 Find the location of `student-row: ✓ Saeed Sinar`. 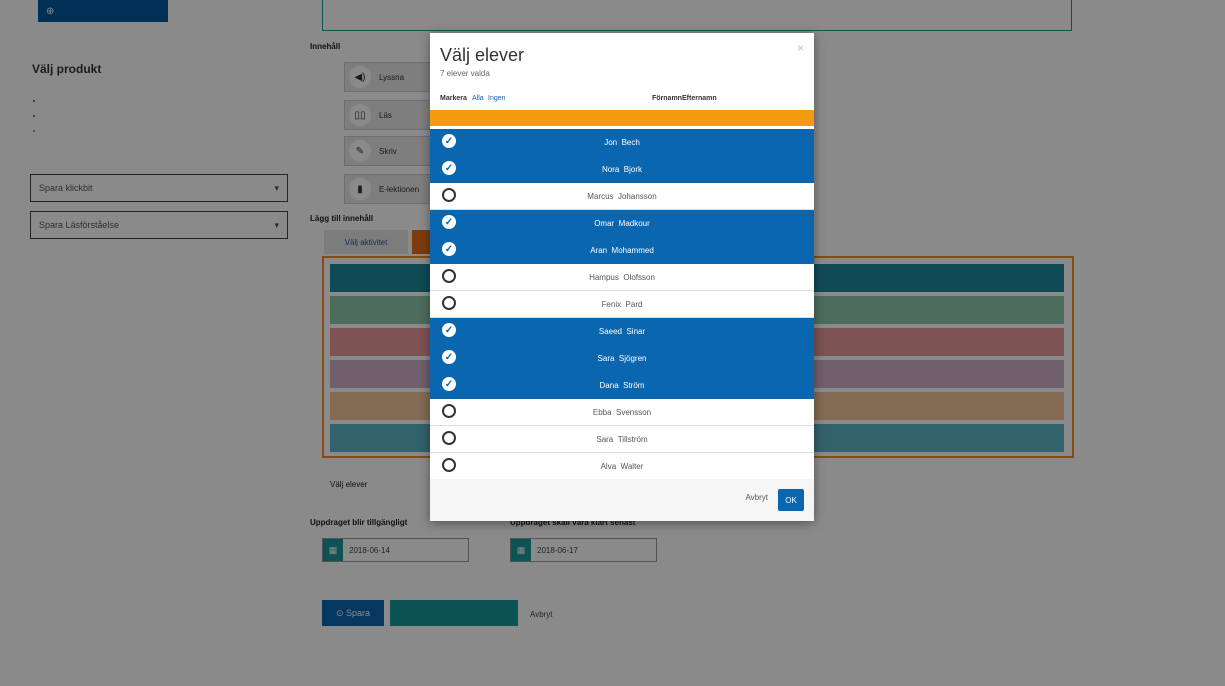

student-row: ✓ Saeed Sinar is located at coordinates (622, 331).